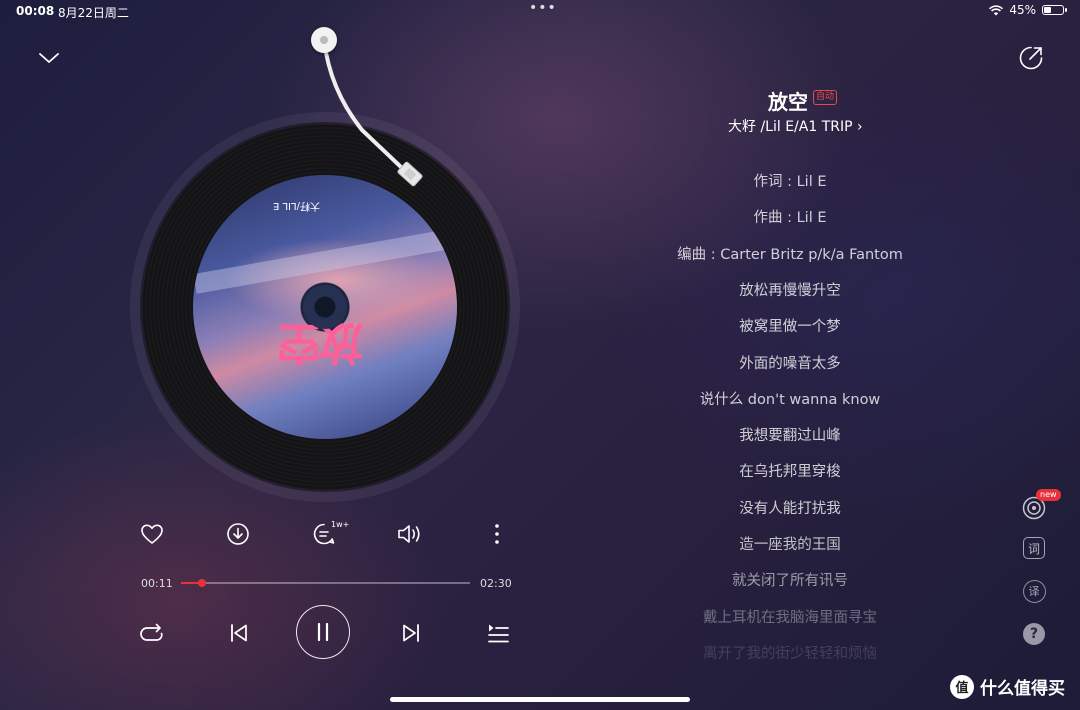  I want to click on next-button, so click(411, 633).